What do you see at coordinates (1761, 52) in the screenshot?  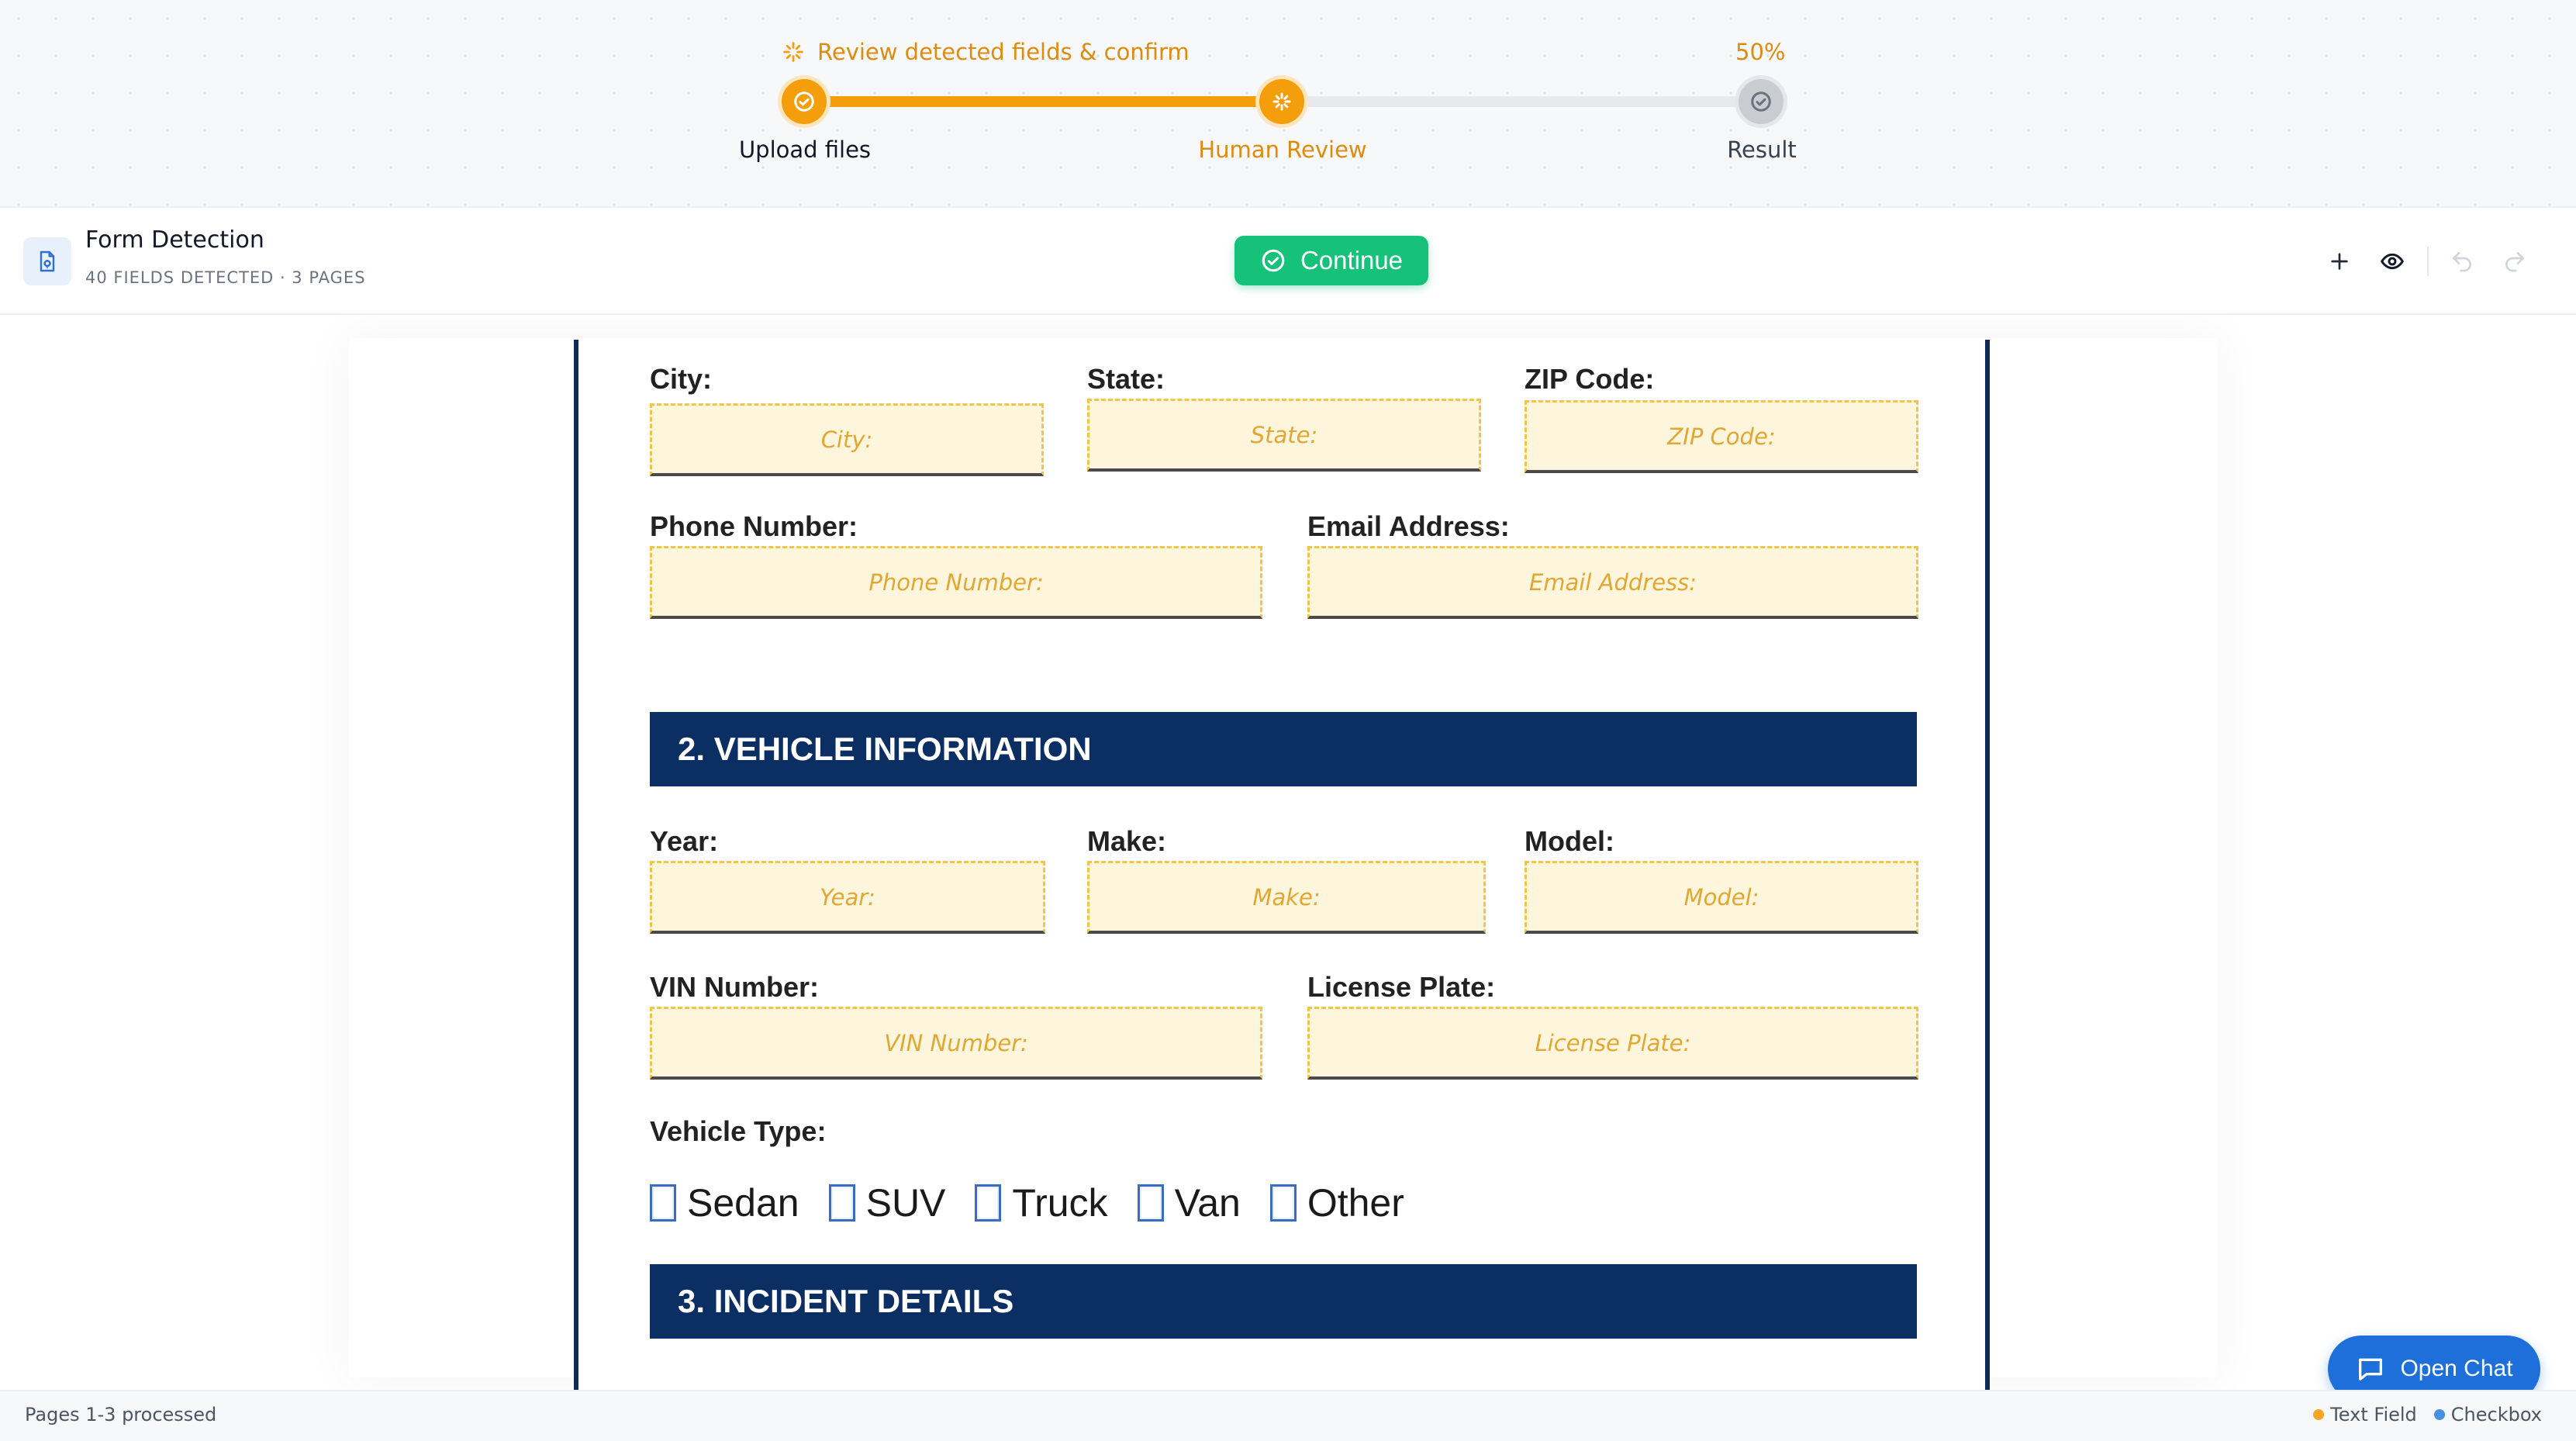 I see `progress-percent: 50%` at bounding box center [1761, 52].